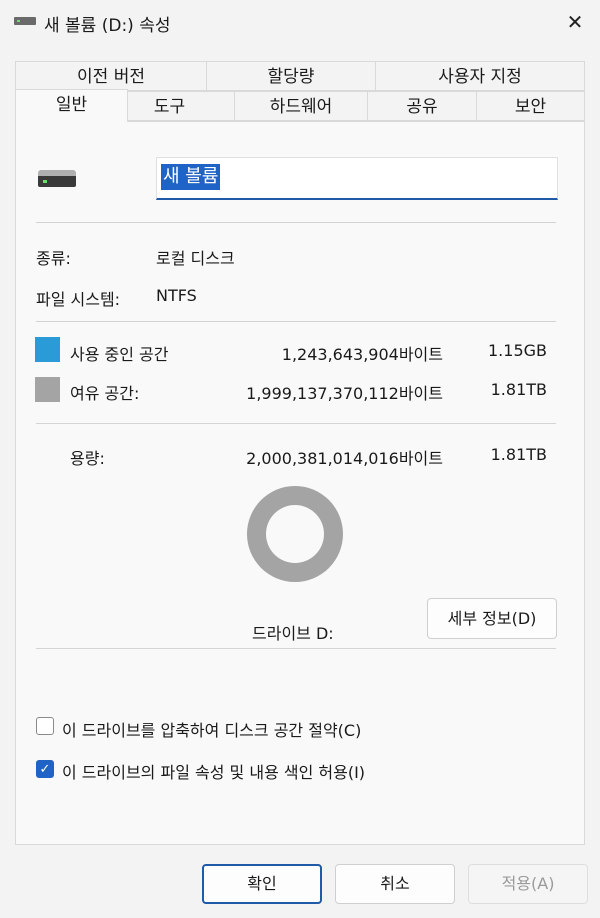 This screenshot has width=600, height=918. Describe the element at coordinates (395, 884) in the screenshot. I see `cancel-button: 취소` at that location.